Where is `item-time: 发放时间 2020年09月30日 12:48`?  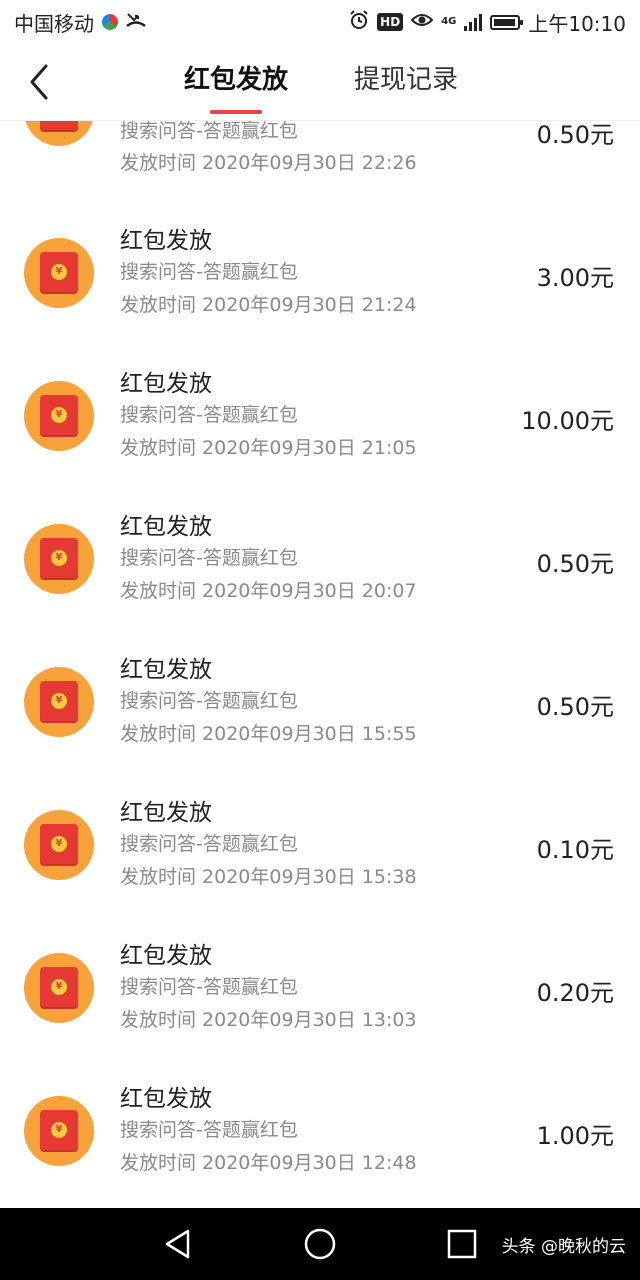
item-time: 发放时间 2020年09月30日 12:48 is located at coordinates (268, 1163).